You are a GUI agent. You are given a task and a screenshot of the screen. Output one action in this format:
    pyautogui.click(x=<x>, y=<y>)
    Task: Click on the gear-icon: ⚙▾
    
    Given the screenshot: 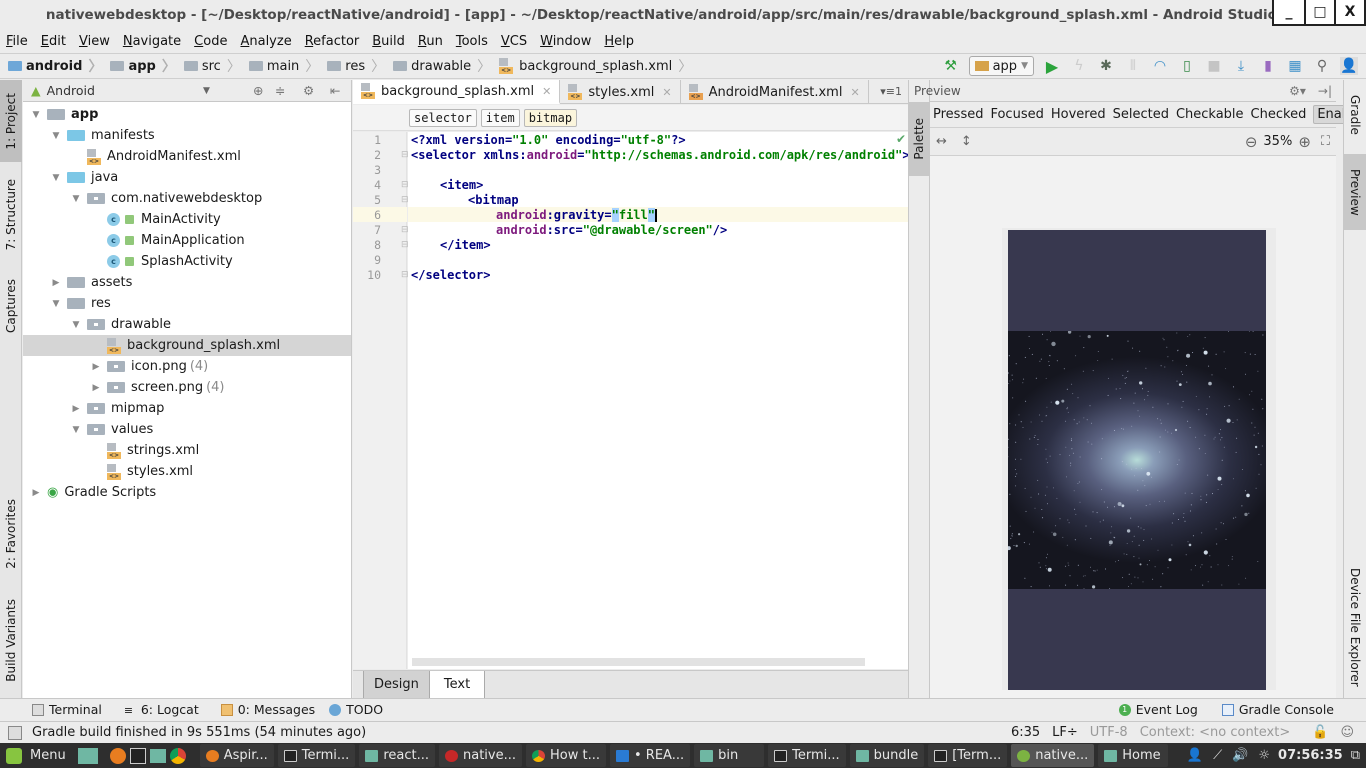 What is the action you would take?
    pyautogui.click(x=1297, y=91)
    